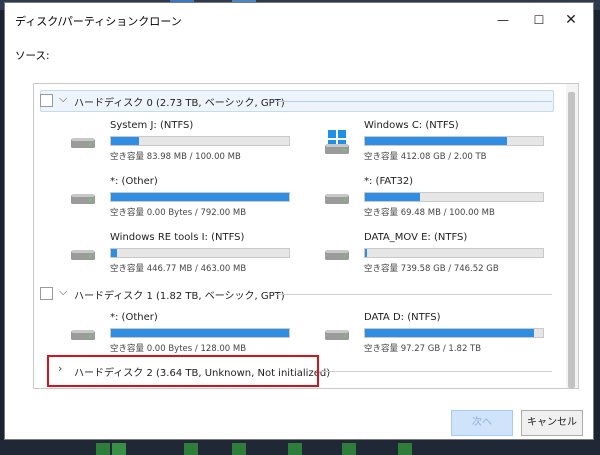 This screenshot has height=455, width=600. What do you see at coordinates (423, 349) in the screenshot?
I see `partition-free-space: 空き容量 97.27 GB / 1.82 TB` at bounding box center [423, 349].